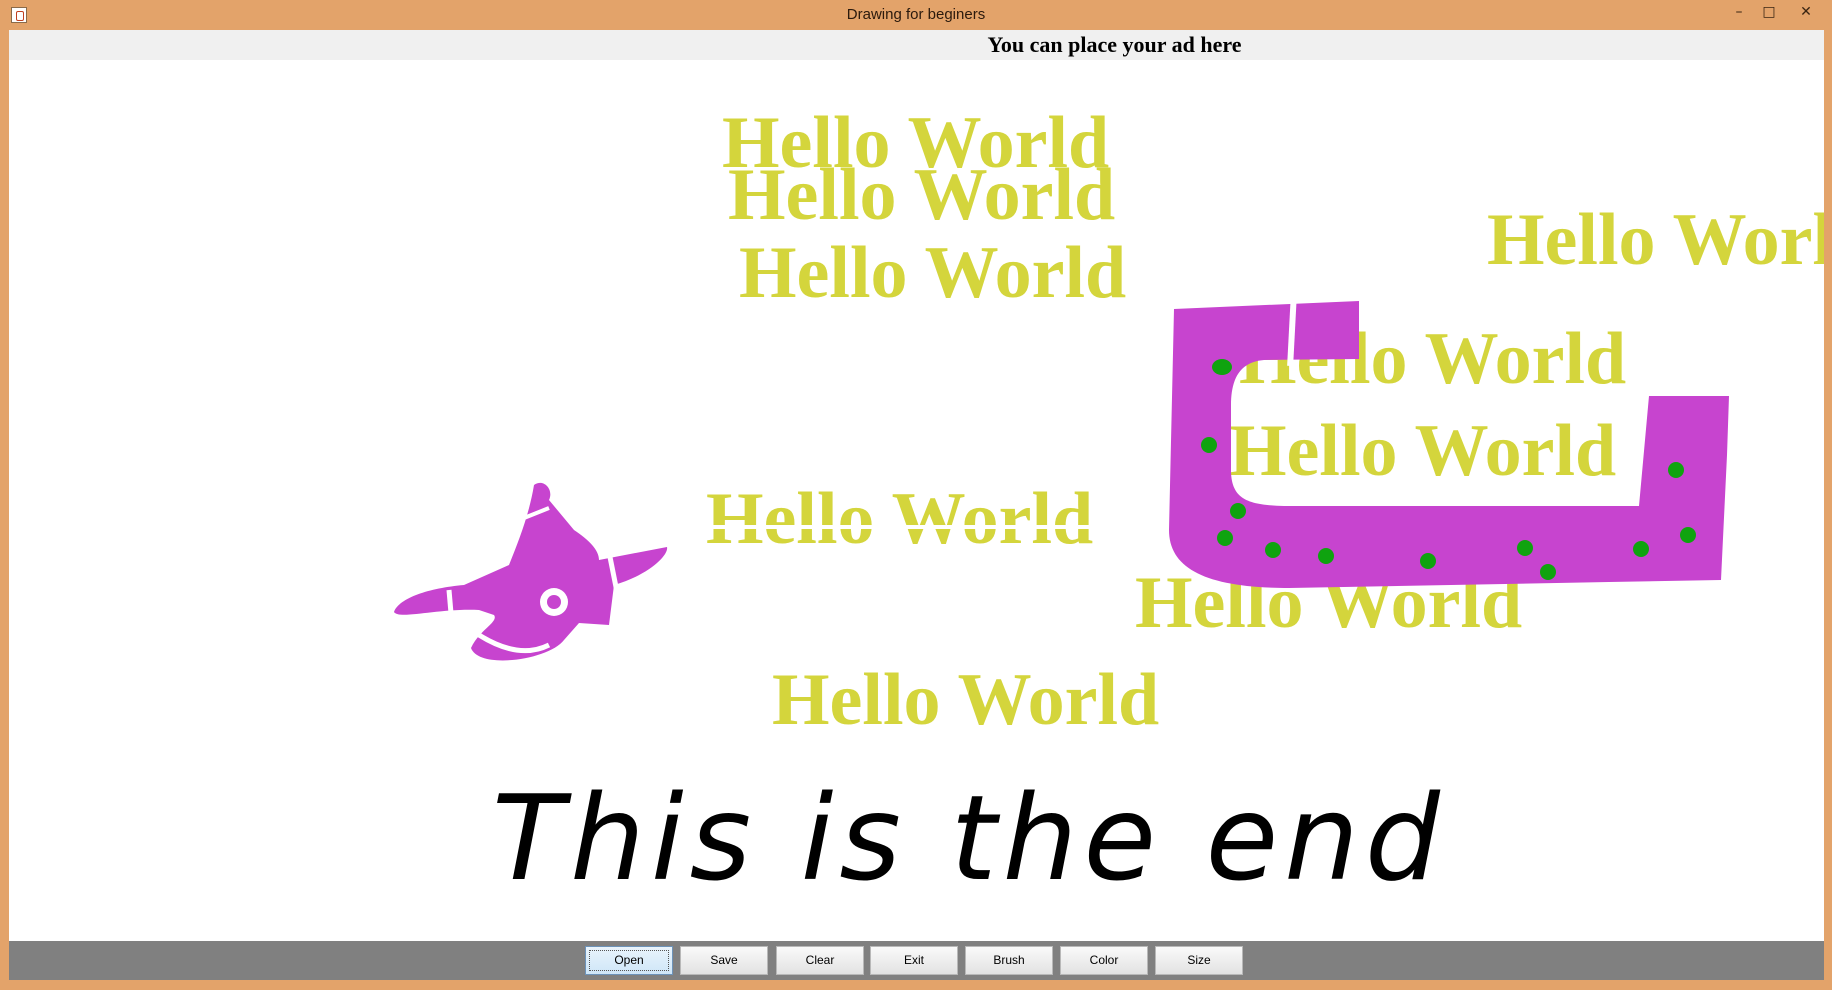 Image resolution: width=1832 pixels, height=990 pixels. I want to click on title-bar: Drawing for beginers – □ ✕, so click(916, 15).